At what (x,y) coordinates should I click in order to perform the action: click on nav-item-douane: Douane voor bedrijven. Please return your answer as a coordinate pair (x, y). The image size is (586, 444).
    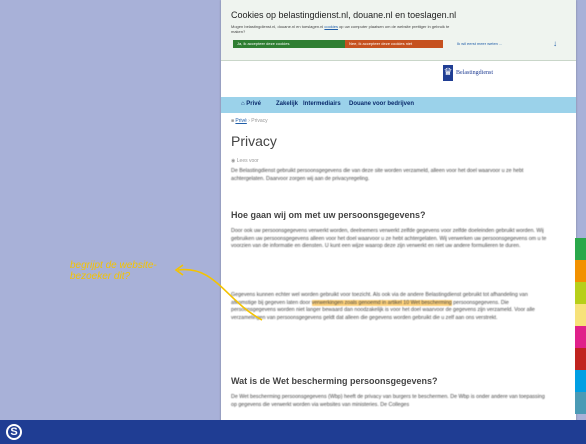
    Looking at the image, I should click on (381, 104).